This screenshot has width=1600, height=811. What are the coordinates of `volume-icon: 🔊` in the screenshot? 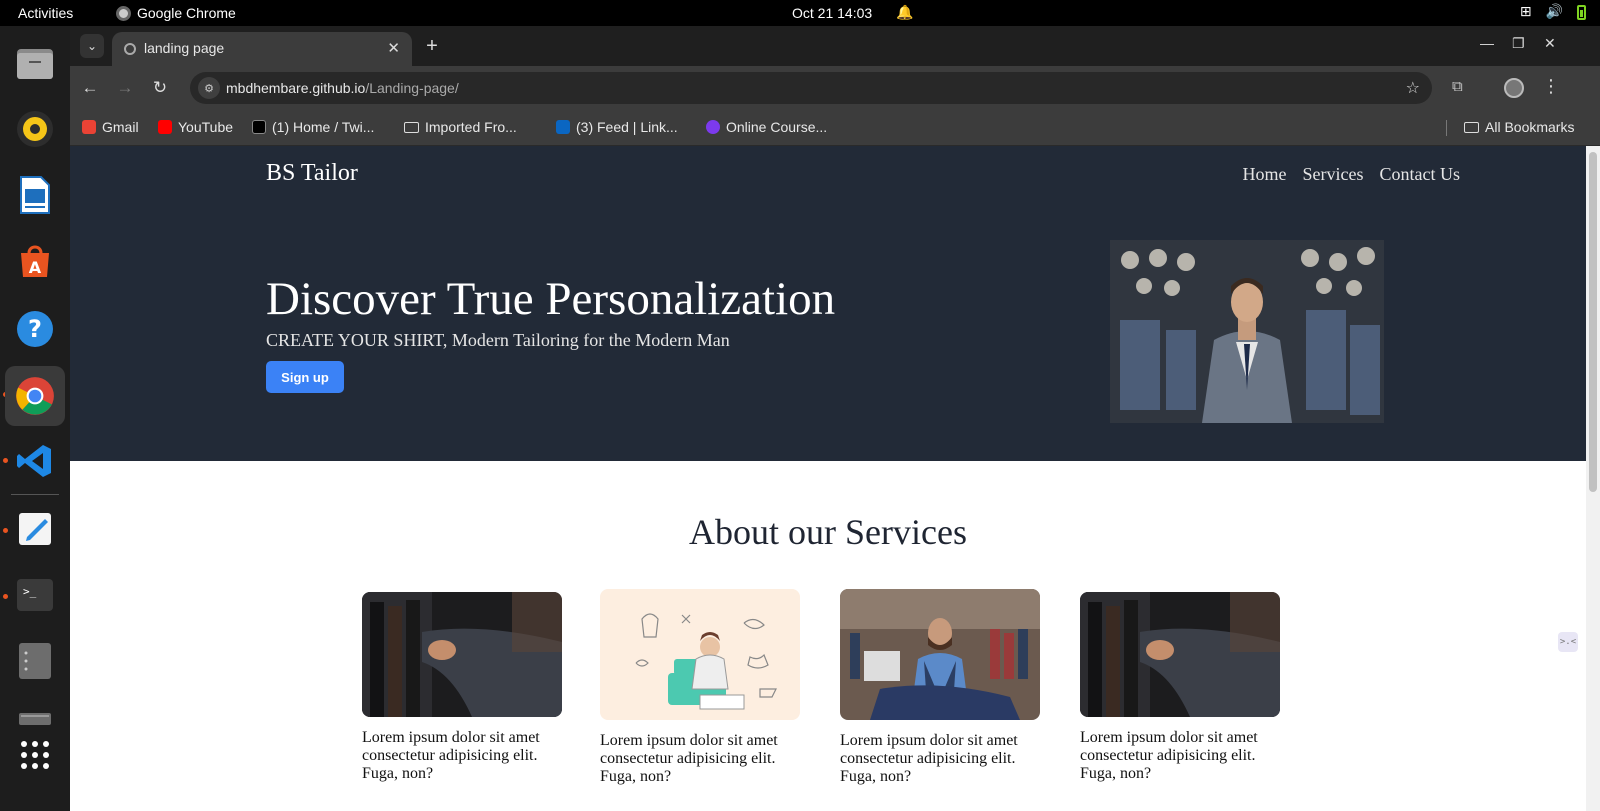 It's located at (1554, 11).